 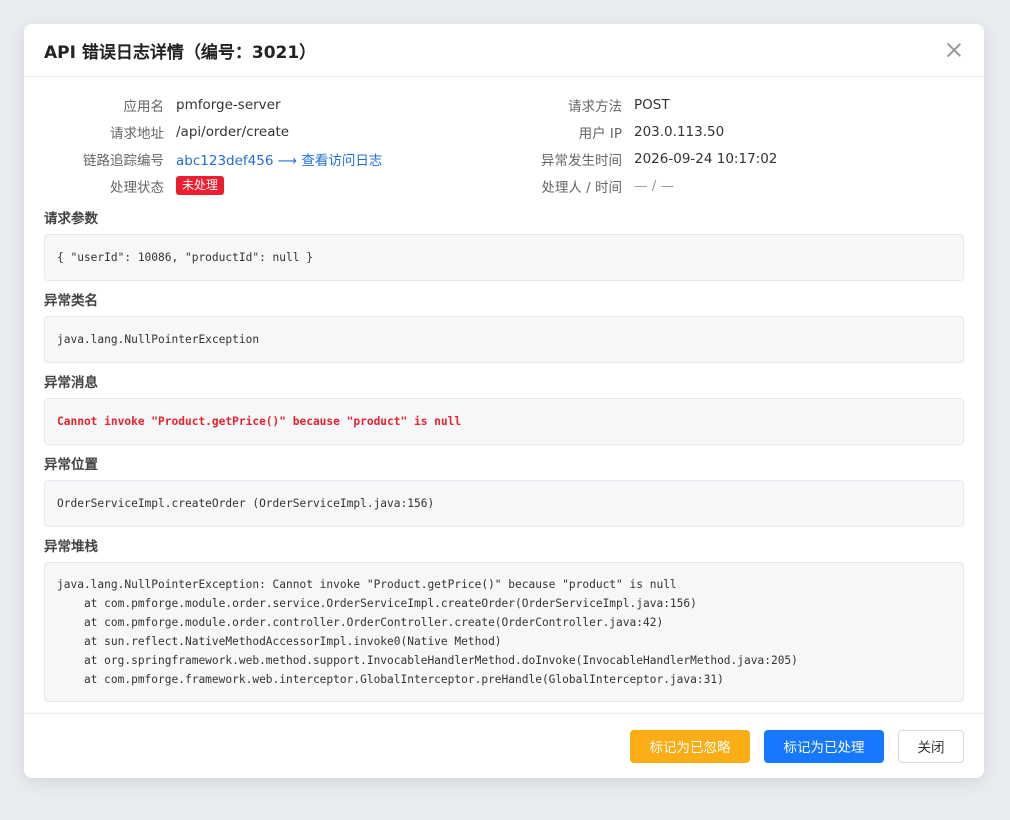 What do you see at coordinates (581, 160) in the screenshot?
I see `info-label: 异常发生时间` at bounding box center [581, 160].